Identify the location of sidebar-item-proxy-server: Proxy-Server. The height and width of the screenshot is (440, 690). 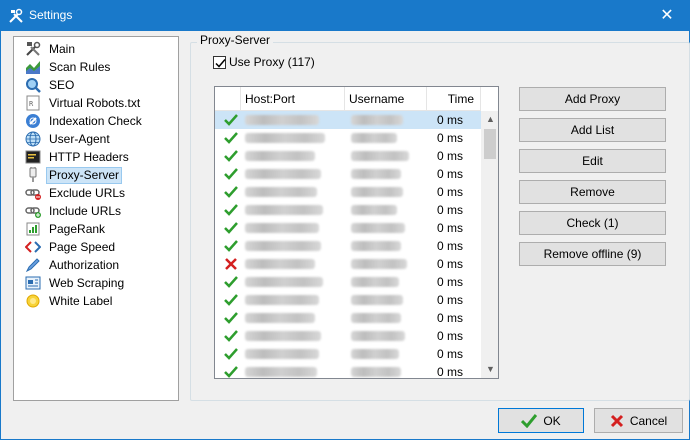
(74, 175).